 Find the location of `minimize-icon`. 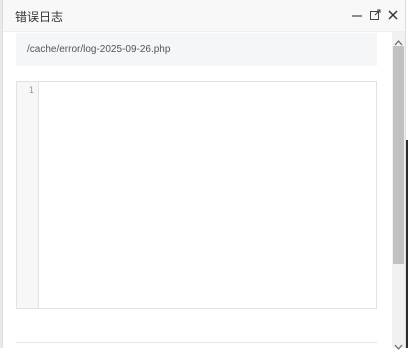

minimize-icon is located at coordinates (357, 15).